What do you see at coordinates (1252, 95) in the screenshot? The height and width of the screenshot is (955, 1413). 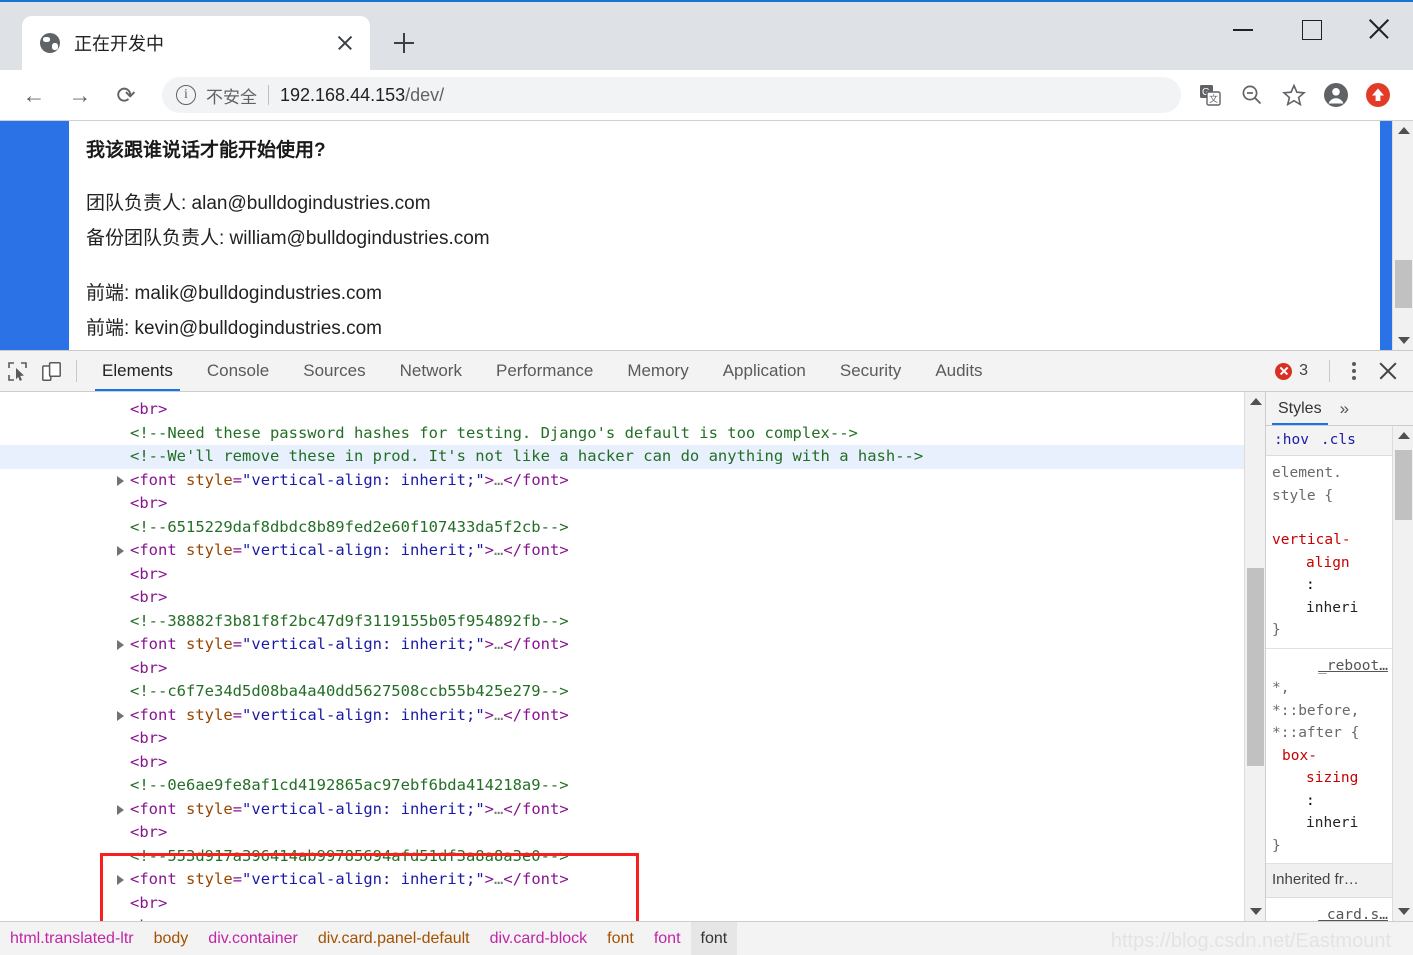 I see `zoom-out-icon` at bounding box center [1252, 95].